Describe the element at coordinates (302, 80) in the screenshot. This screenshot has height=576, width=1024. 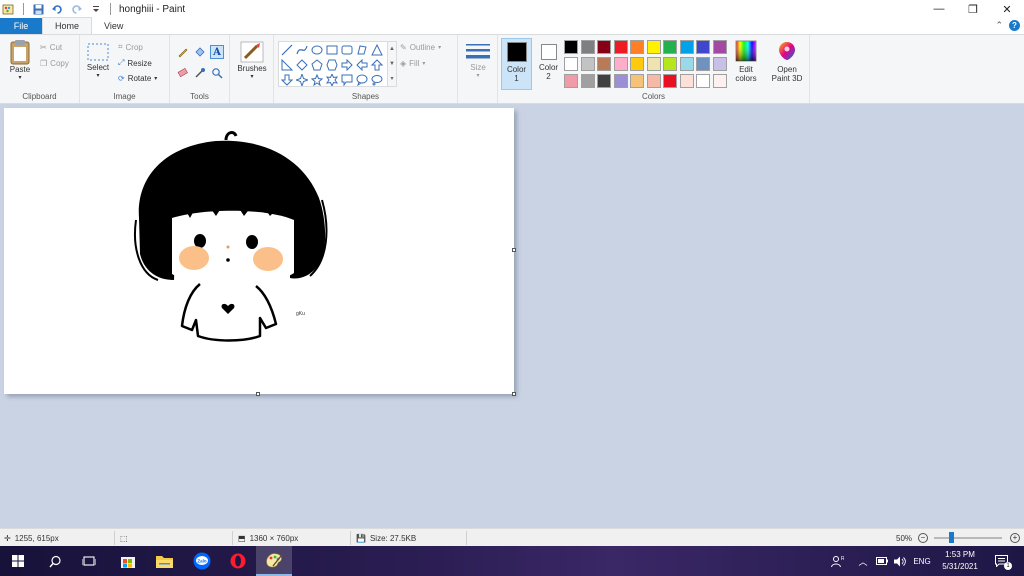
I see `four-point-star-shape-icon` at that location.